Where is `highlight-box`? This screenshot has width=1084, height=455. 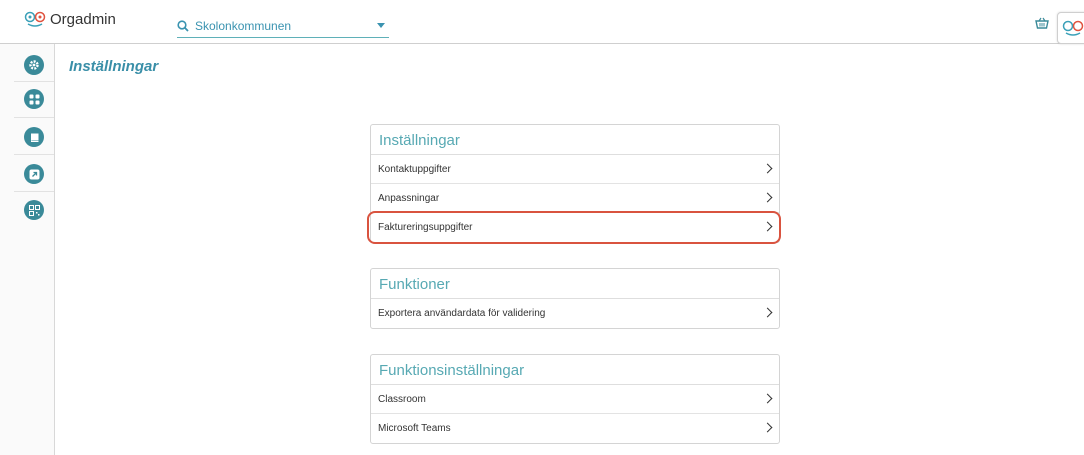
highlight-box is located at coordinates (574, 227).